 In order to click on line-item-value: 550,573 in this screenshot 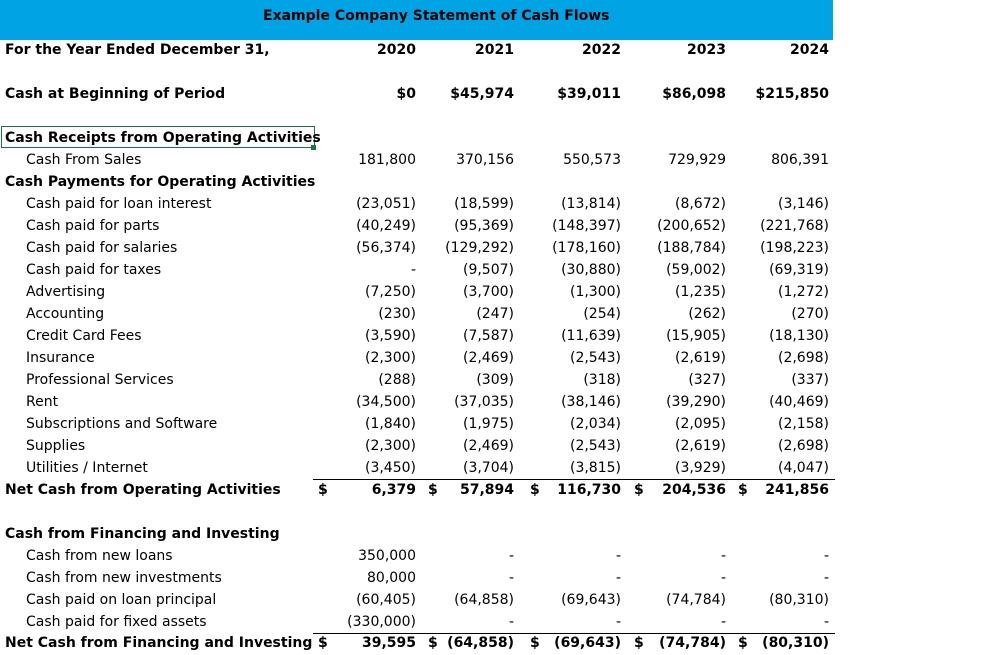, I will do `click(592, 160)`.